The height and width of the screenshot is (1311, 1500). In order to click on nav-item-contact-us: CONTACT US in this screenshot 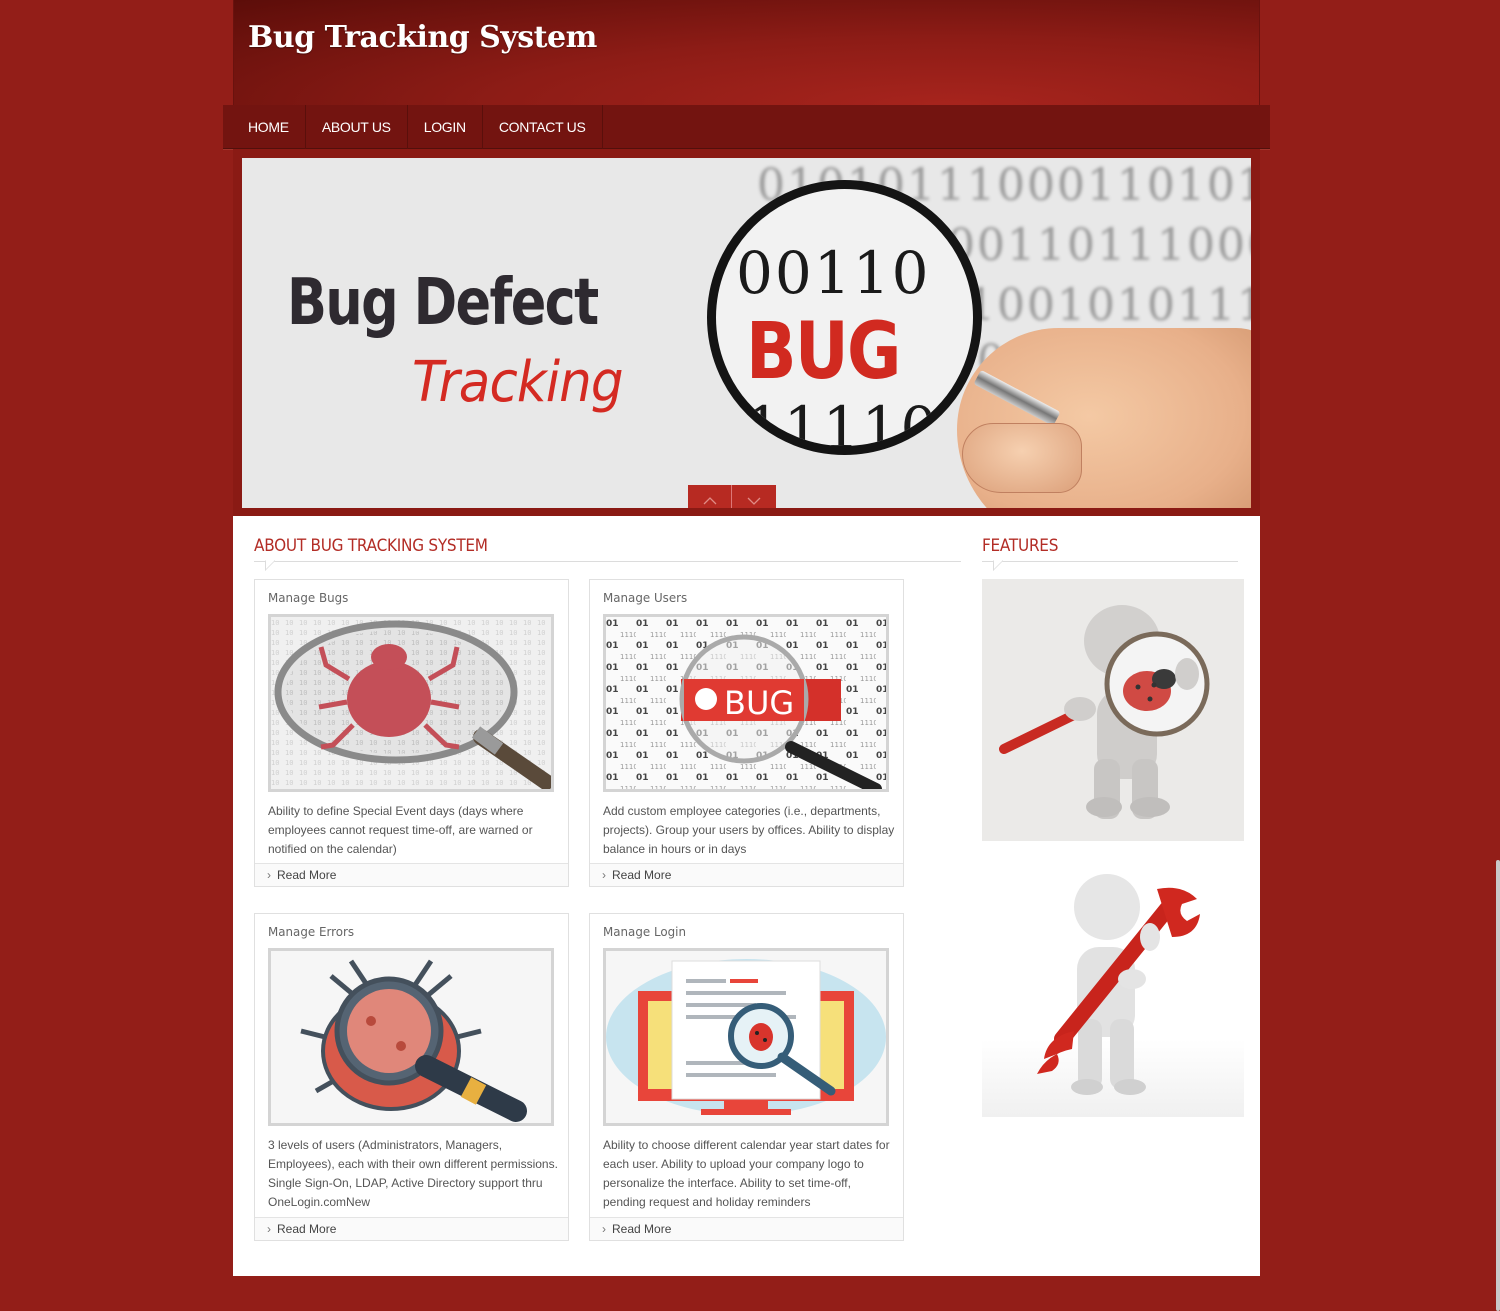, I will do `click(543, 127)`.